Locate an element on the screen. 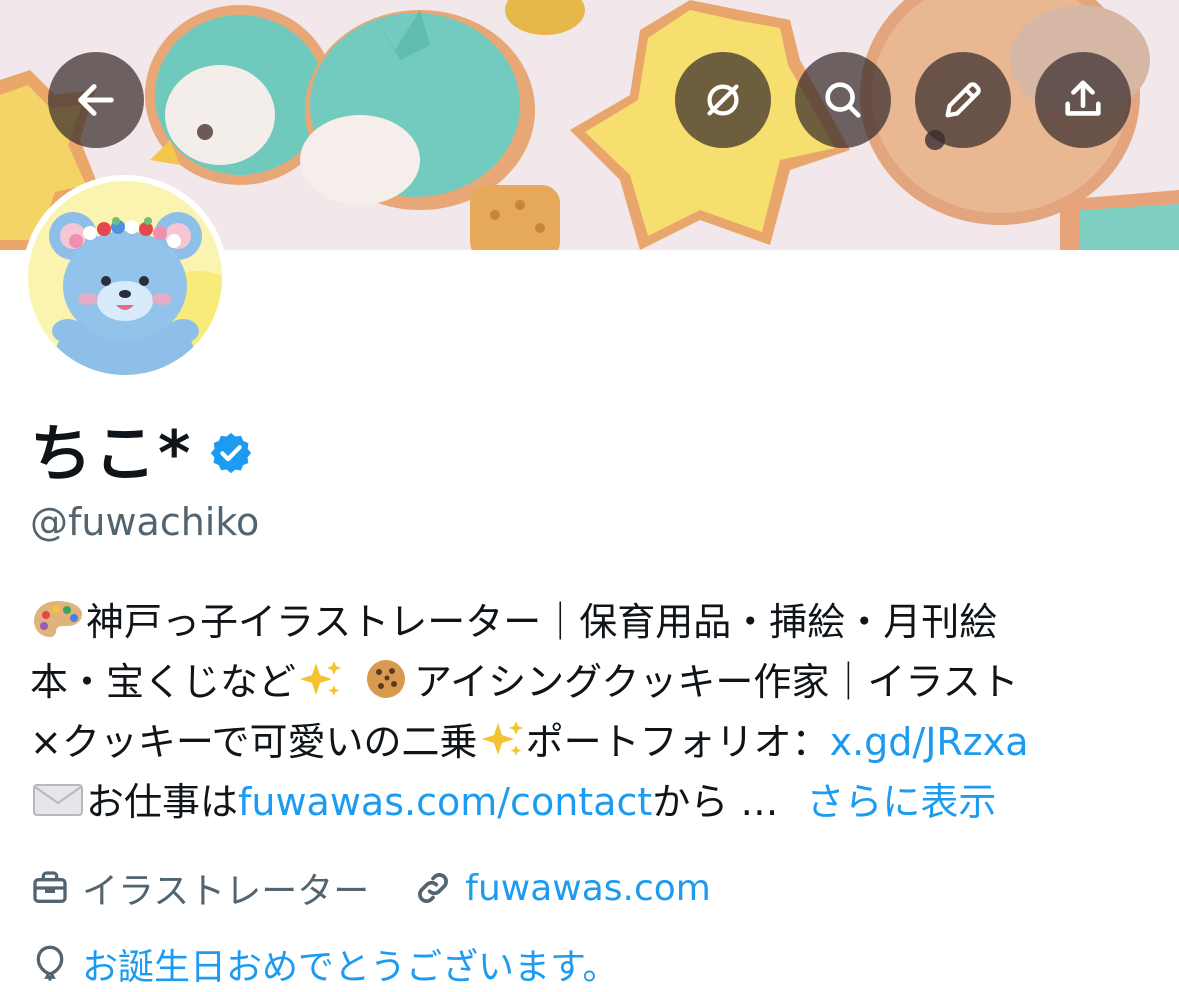 The image size is (1179, 992). grok-icon is located at coordinates (723, 100).